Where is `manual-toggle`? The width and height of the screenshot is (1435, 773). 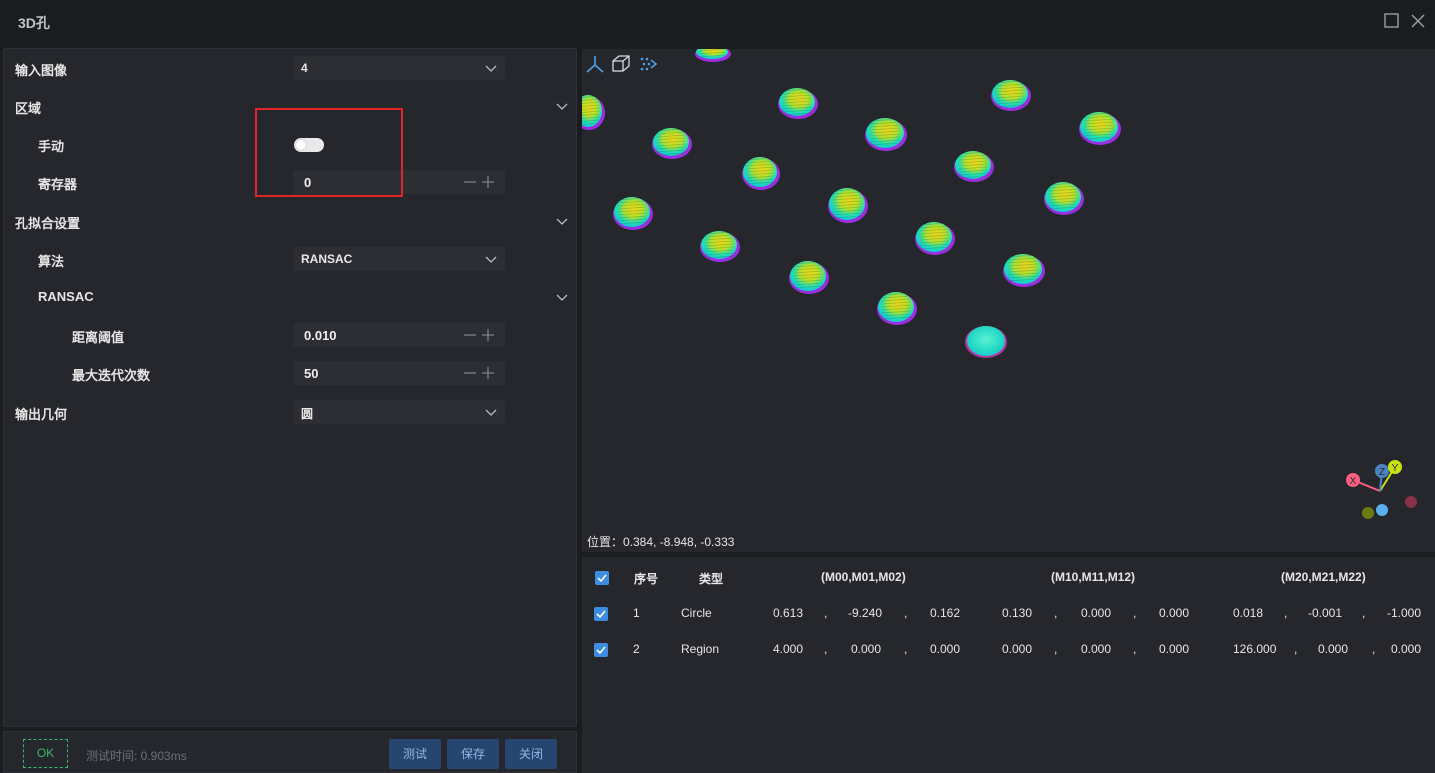 manual-toggle is located at coordinates (309, 145).